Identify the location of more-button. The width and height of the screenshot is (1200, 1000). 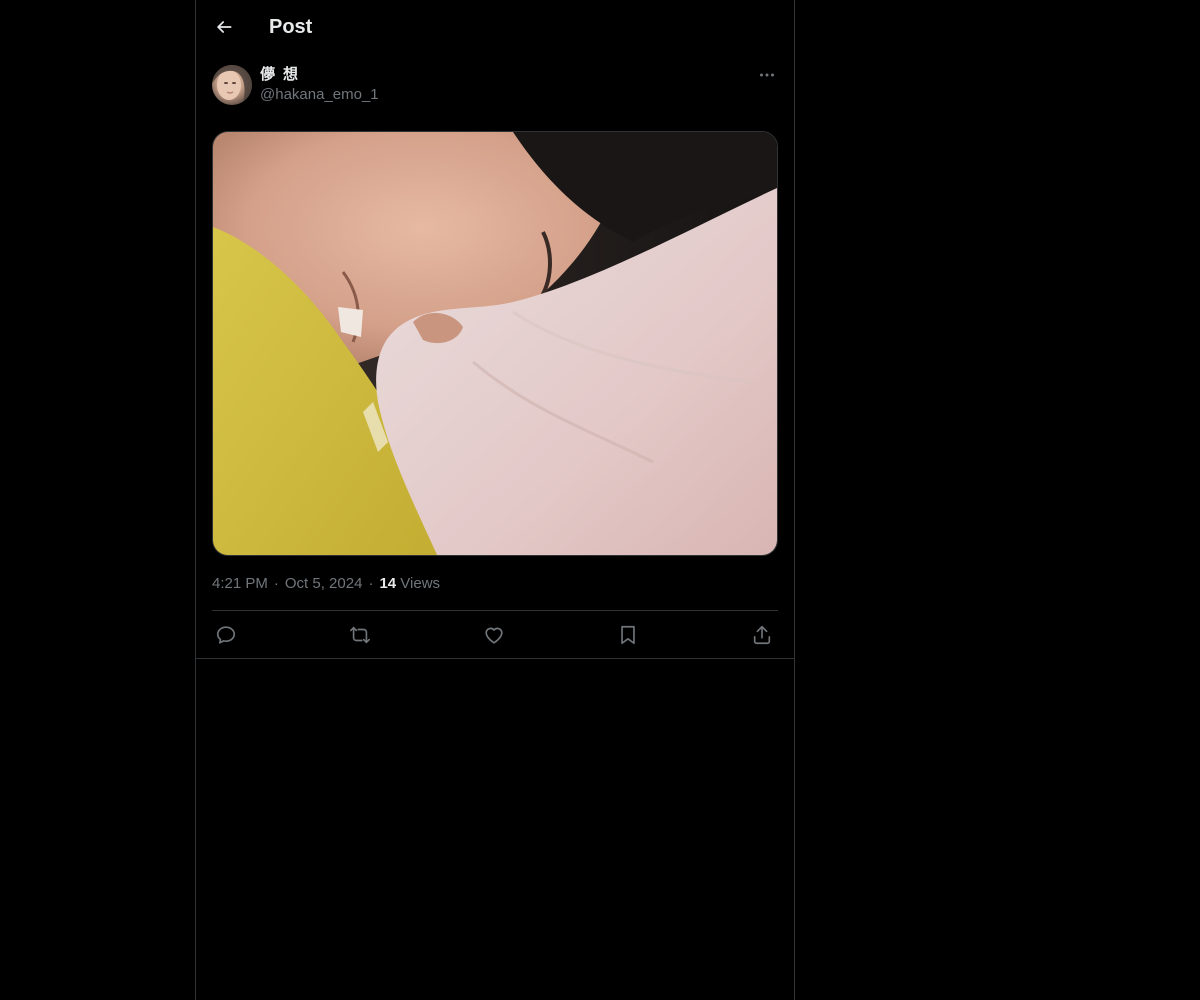
(767, 75).